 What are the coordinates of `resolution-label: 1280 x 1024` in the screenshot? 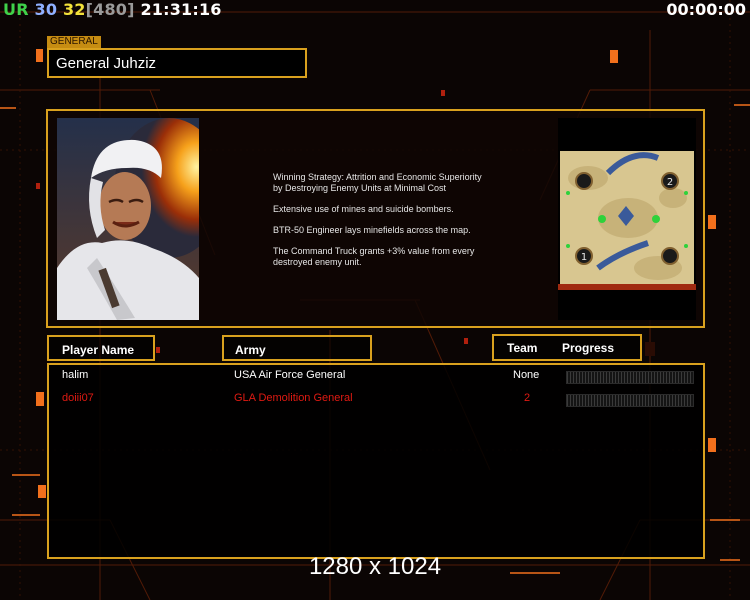 It's located at (375, 566).